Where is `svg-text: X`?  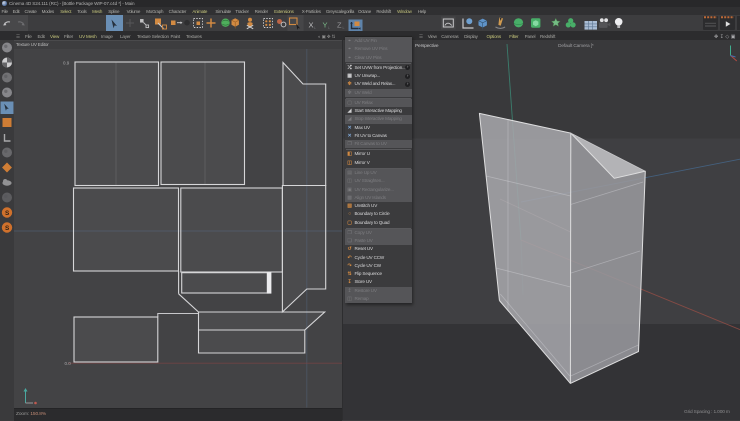 svg-text: X is located at coordinates (311, 25).